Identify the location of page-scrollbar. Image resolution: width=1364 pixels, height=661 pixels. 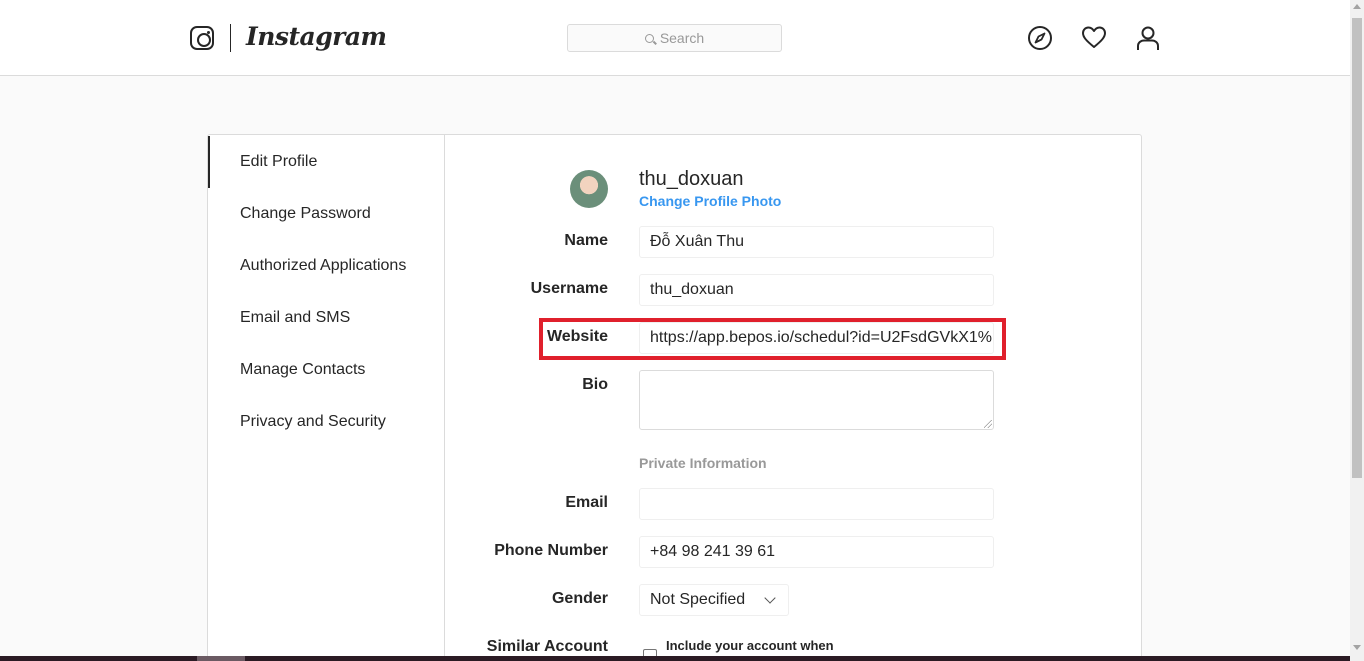
(1357, 330).